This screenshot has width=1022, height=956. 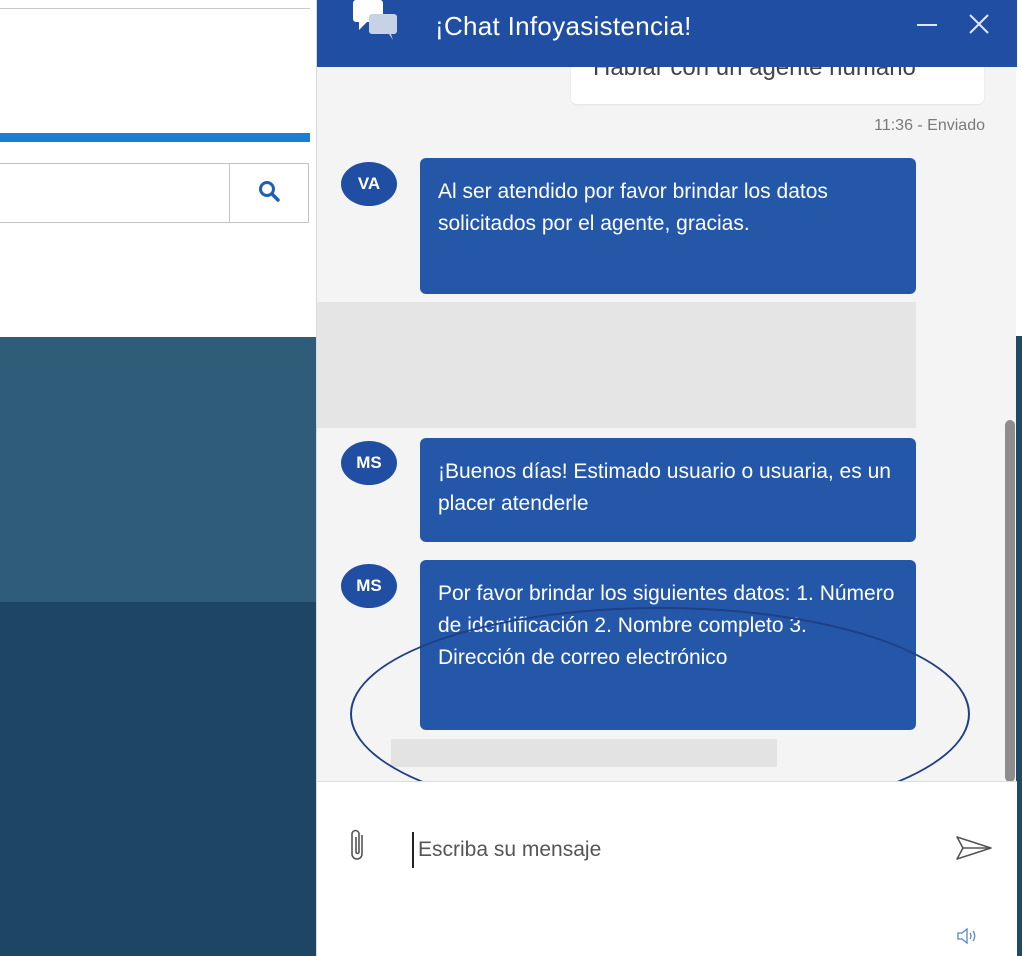 I want to click on close-button, so click(x=979, y=26).